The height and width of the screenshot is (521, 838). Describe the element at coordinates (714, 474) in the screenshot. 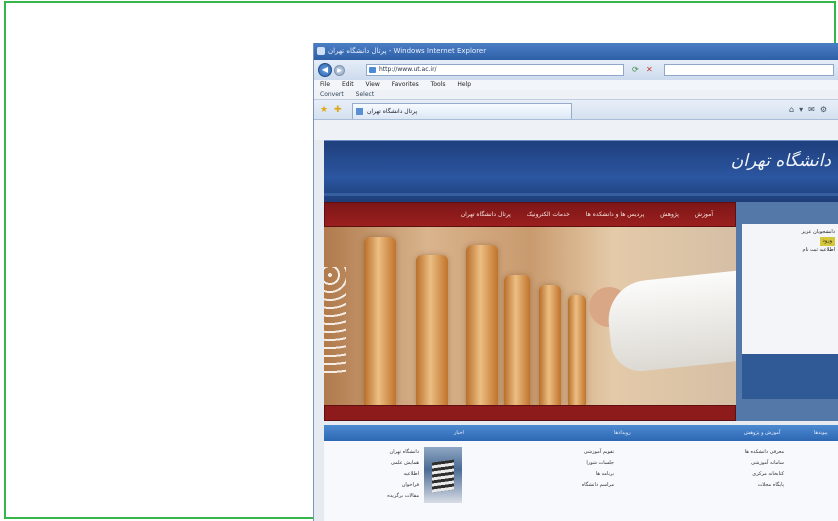

I see `list-item: کتابخانه مرکزی` at that location.